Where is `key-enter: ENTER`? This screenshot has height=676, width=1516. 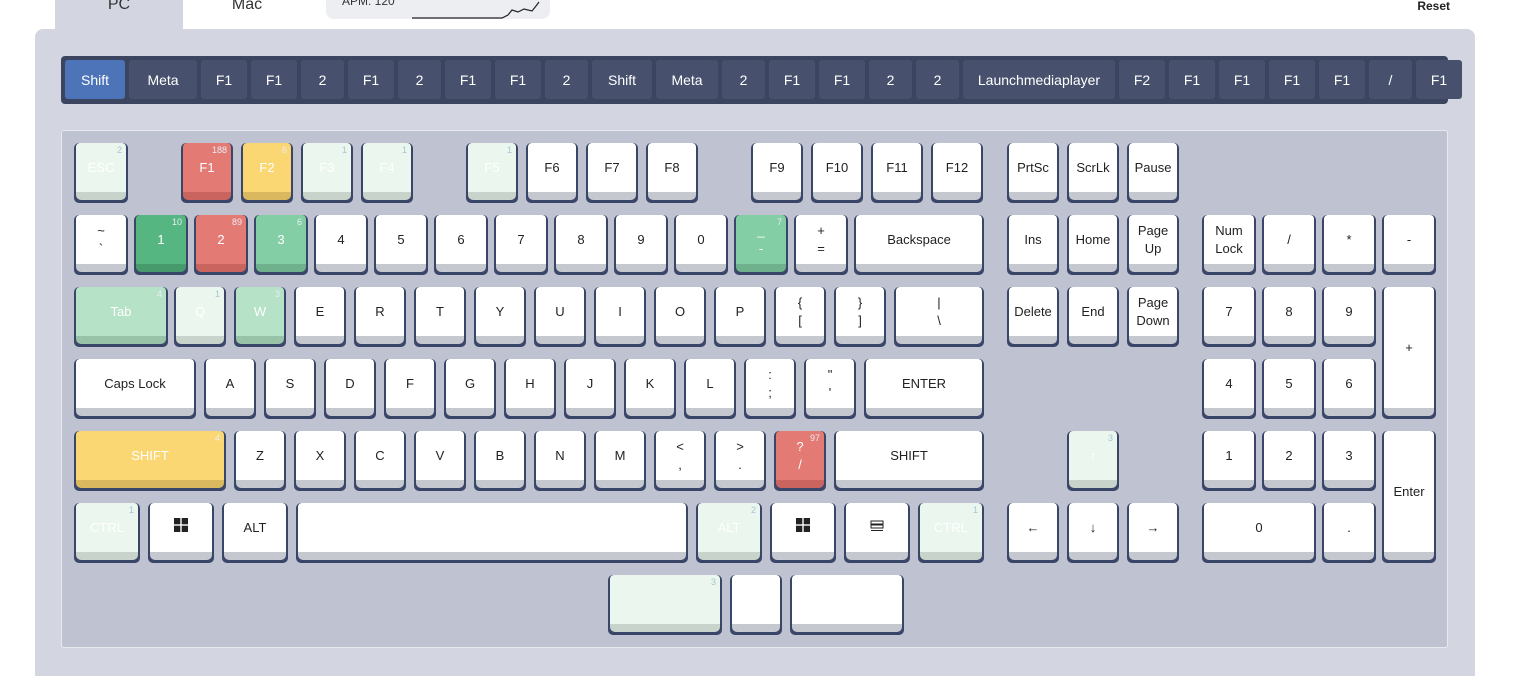 key-enter: ENTER is located at coordinates (924, 389).